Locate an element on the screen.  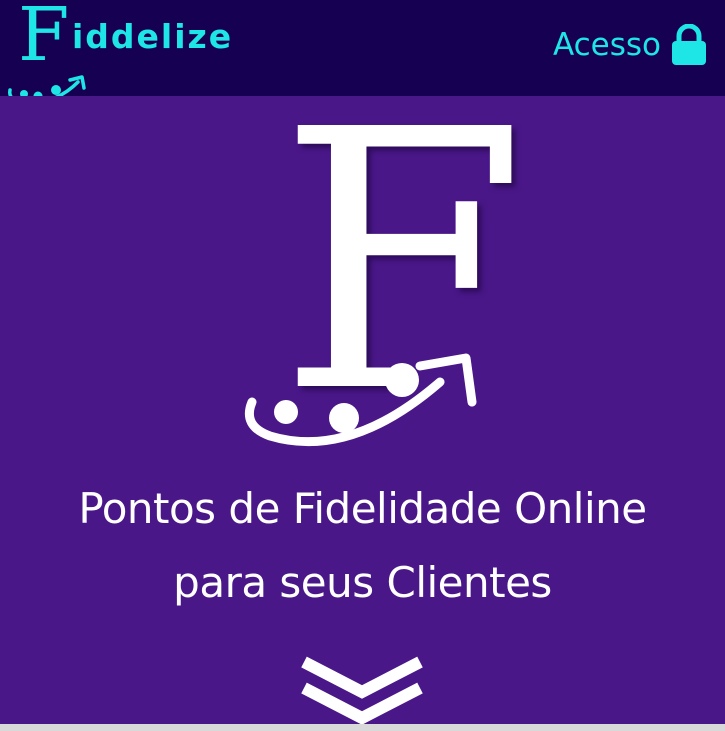
login-link: Acesso is located at coordinates (631, 45).